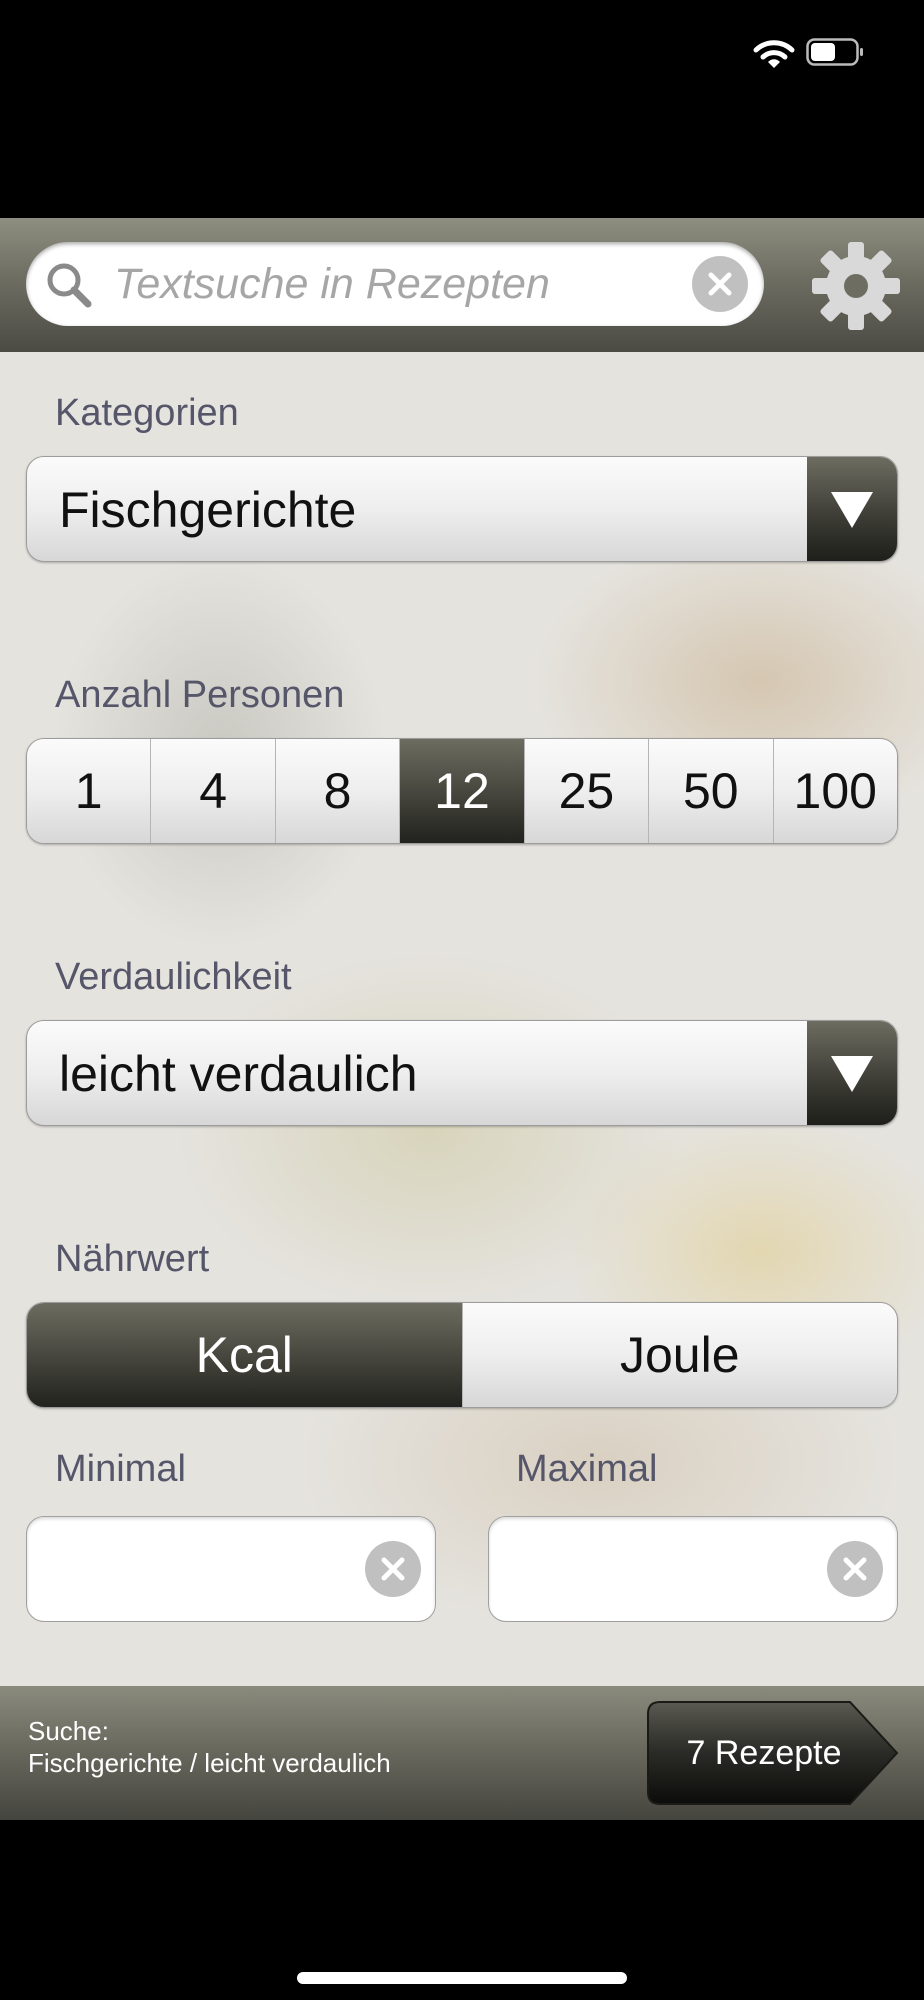 This screenshot has width=924, height=2000. I want to click on search-icon, so click(69, 285).